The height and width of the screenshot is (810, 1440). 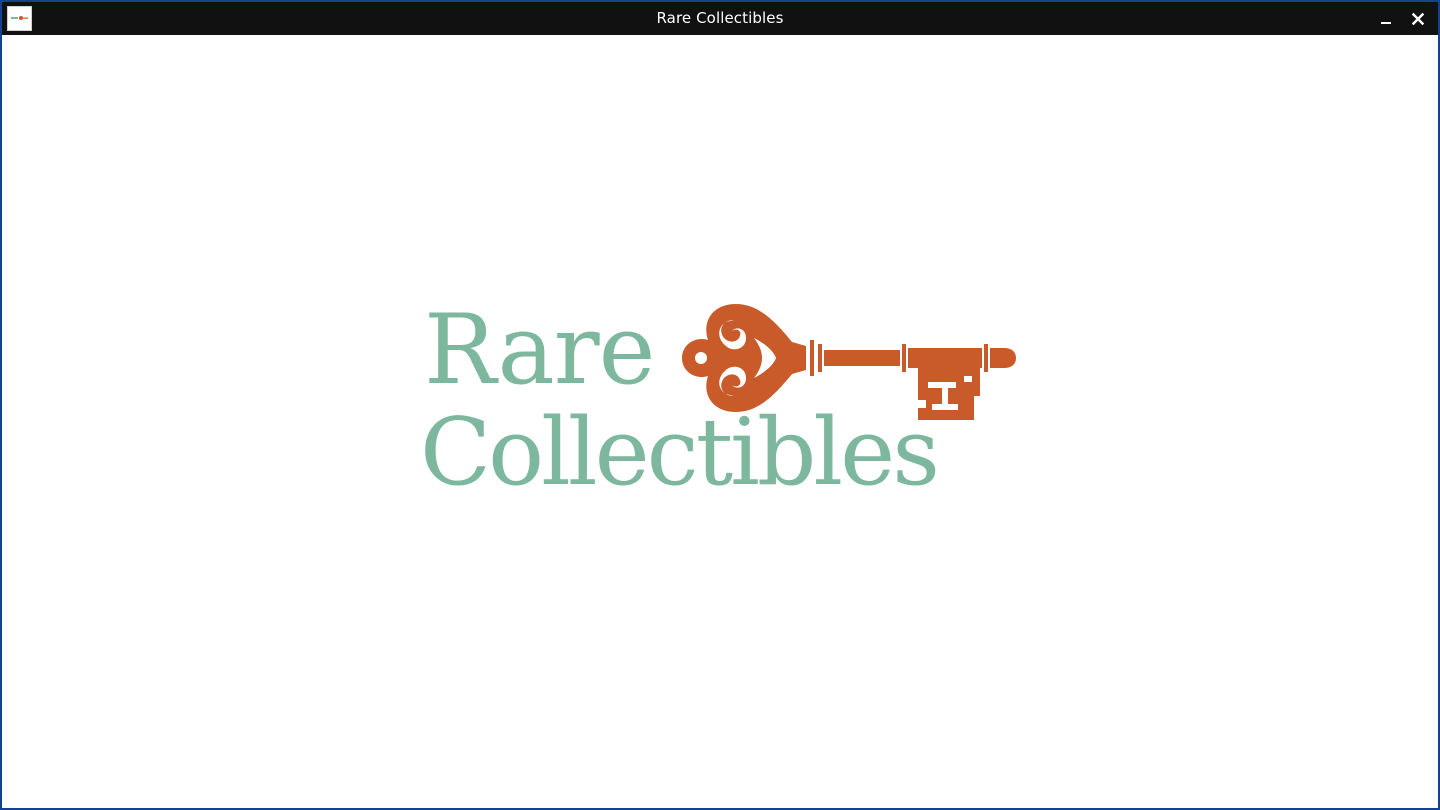 What do you see at coordinates (1386, 22) in the screenshot?
I see `minimize-icon` at bounding box center [1386, 22].